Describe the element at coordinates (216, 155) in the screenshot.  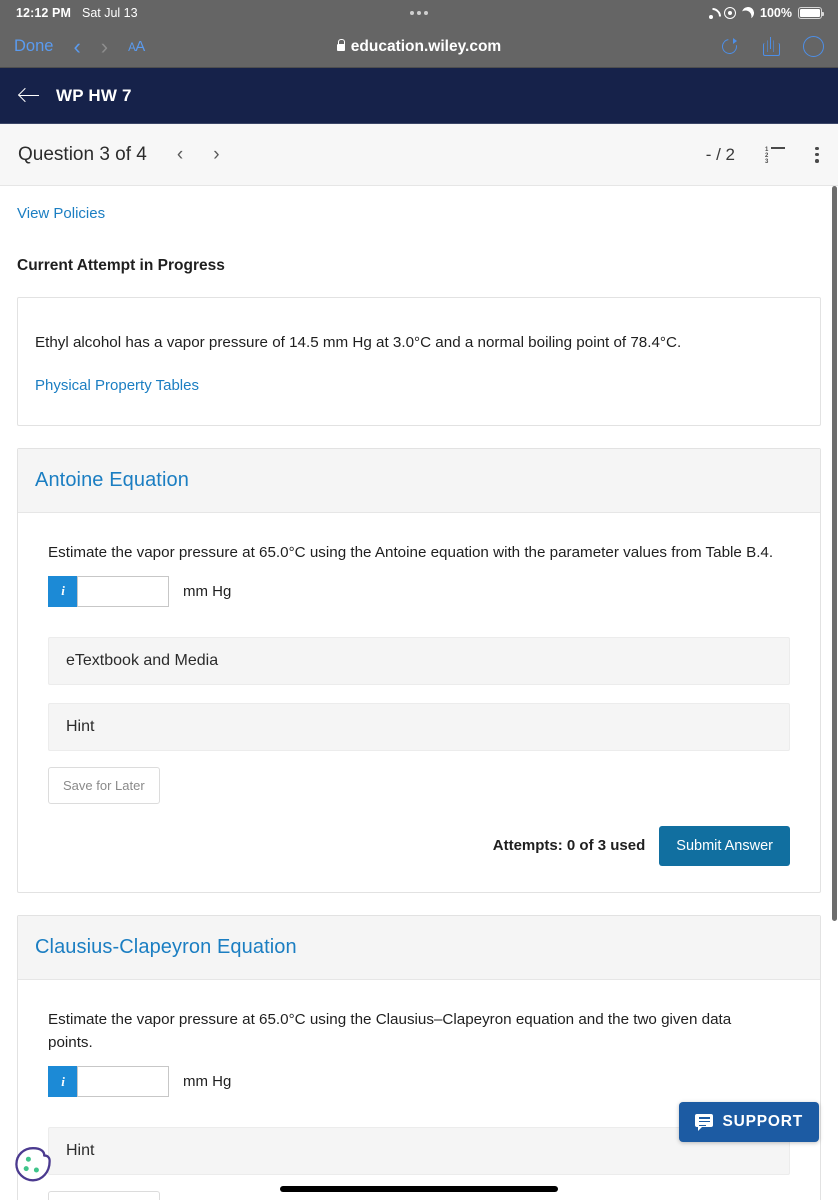
I see `next-question-icon: ›` at that location.